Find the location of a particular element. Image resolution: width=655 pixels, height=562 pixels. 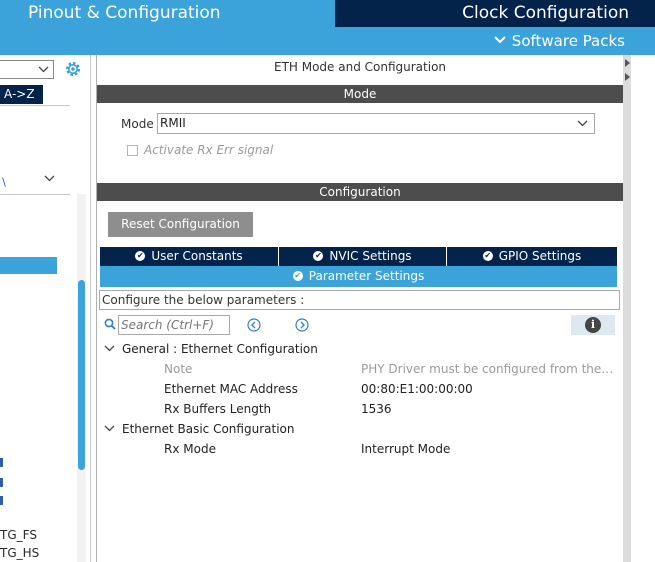

configuration-section-header: Configuration is located at coordinates (360, 192).